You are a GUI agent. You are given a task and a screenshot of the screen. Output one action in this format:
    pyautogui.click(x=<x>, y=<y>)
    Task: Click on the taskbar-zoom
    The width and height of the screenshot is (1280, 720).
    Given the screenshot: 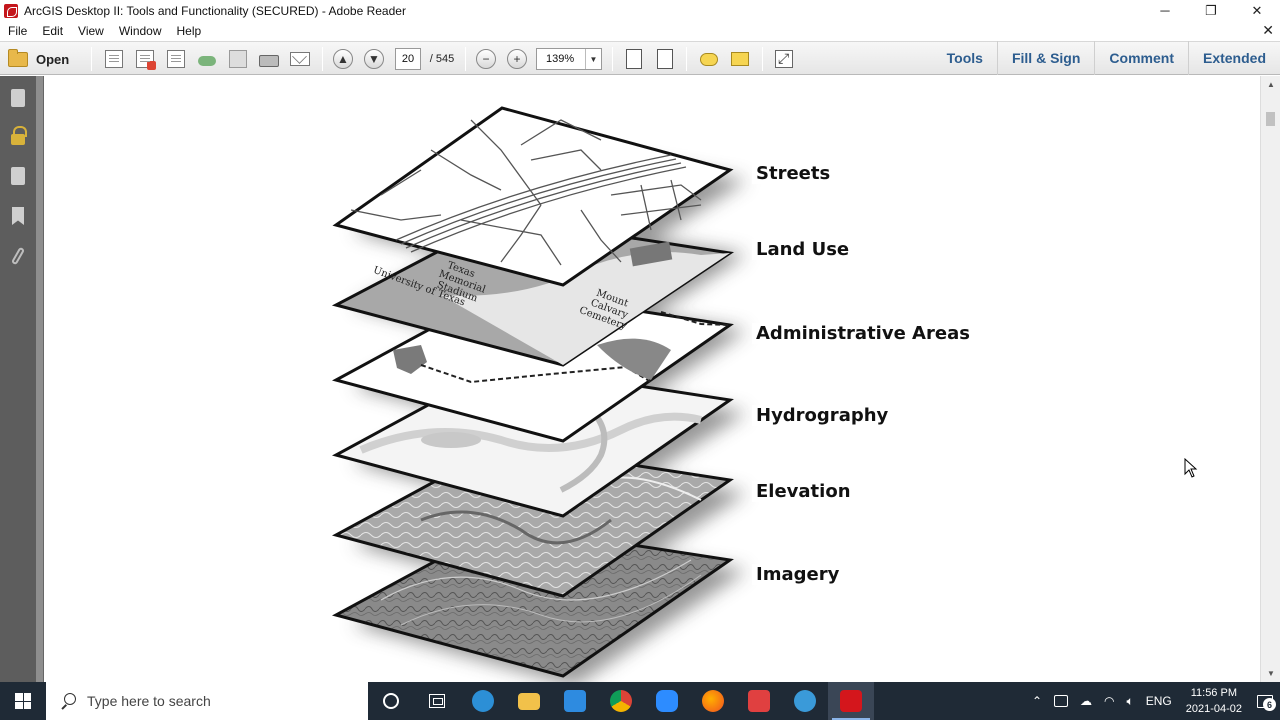 What is the action you would take?
    pyautogui.click(x=667, y=701)
    